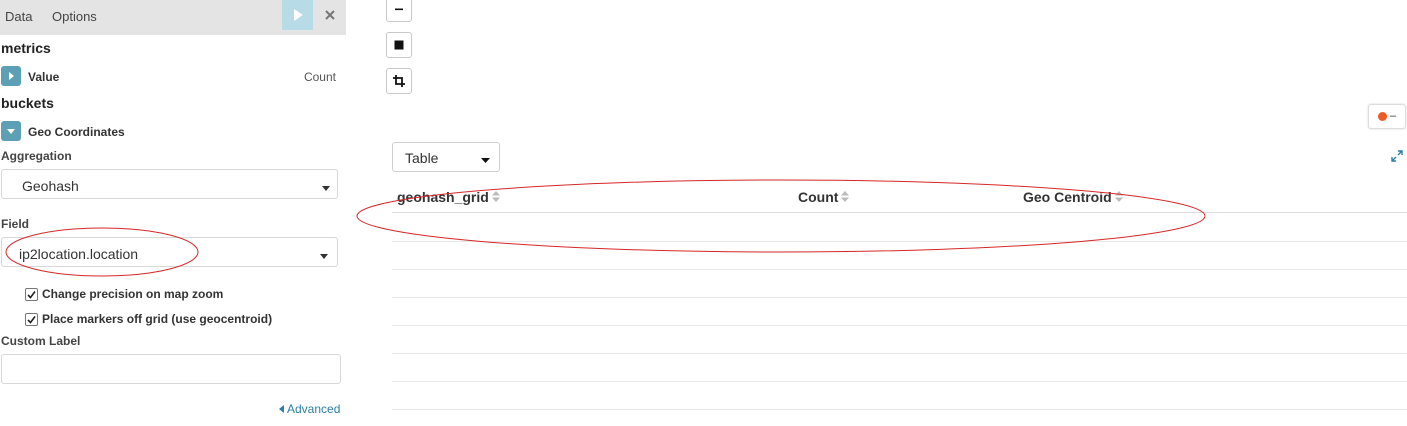  I want to click on play-icon, so click(298, 15).